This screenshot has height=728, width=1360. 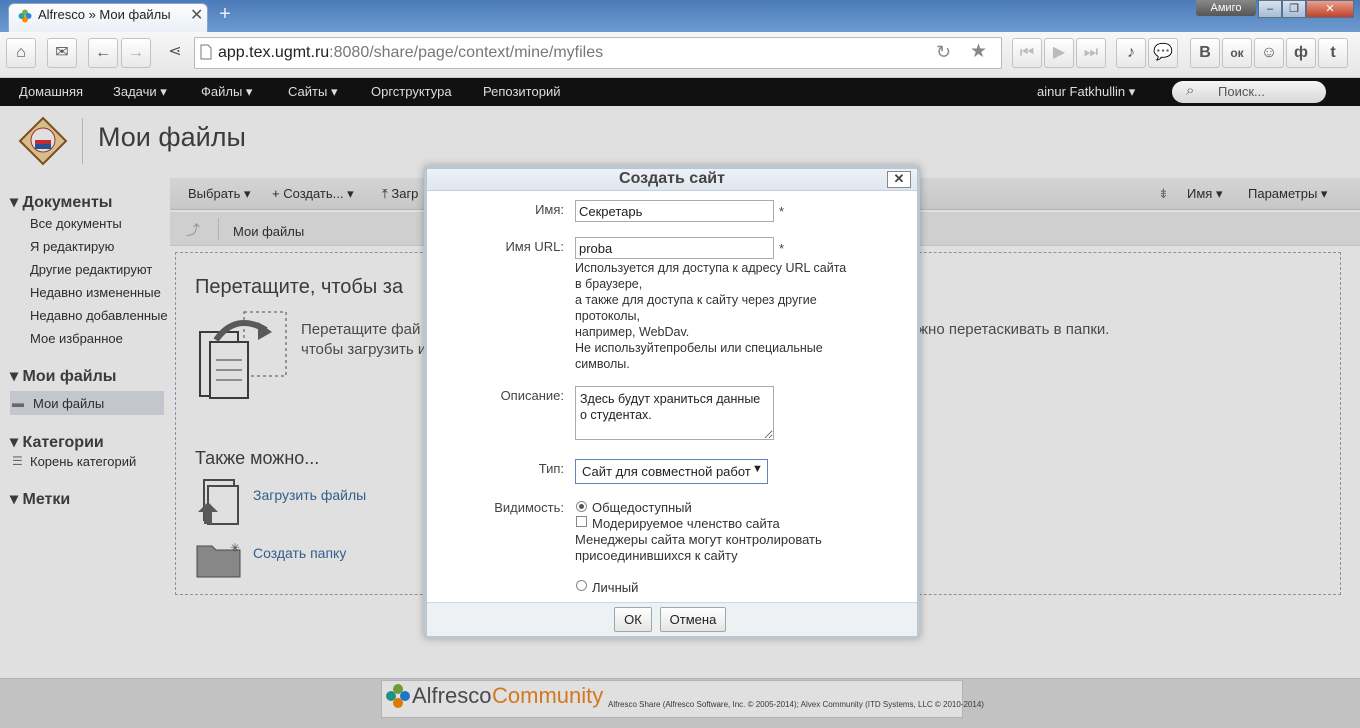 What do you see at coordinates (1330, 9) in the screenshot?
I see `close-window-icon: ✕` at bounding box center [1330, 9].